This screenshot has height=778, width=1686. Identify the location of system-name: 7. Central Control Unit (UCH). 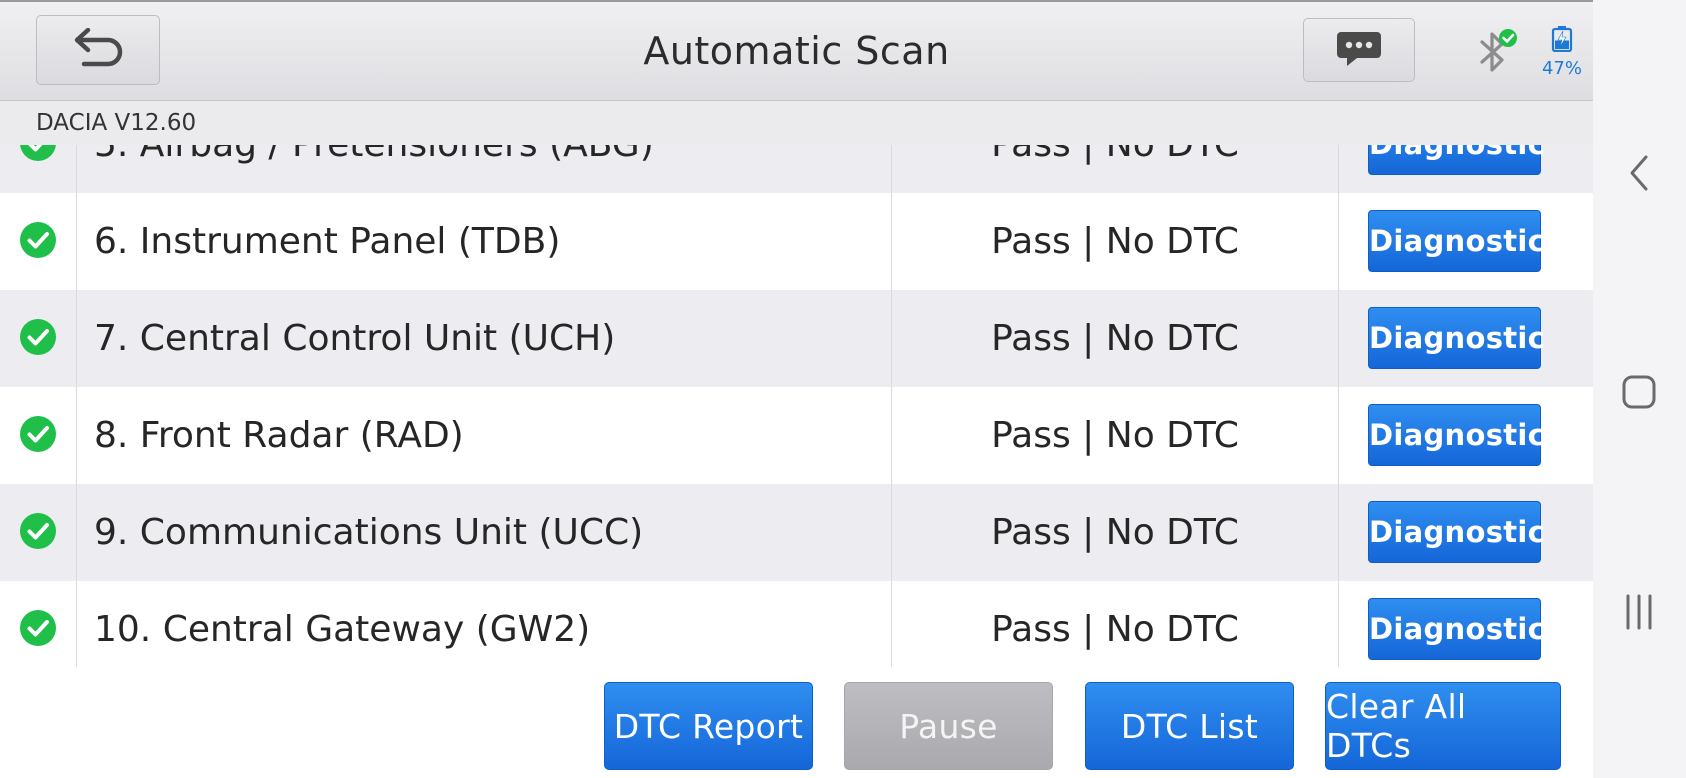
(355, 338).